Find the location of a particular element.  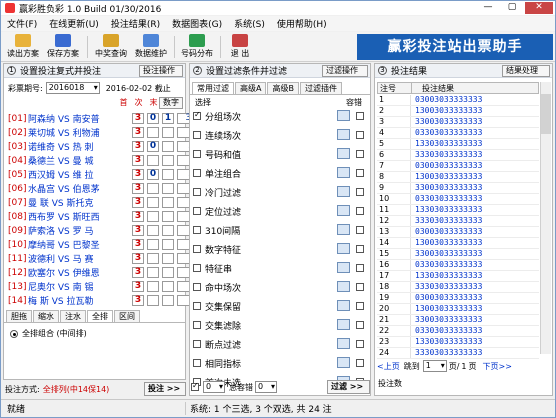

result-row: 20 13003033333333 is located at coordinates (458, 309).